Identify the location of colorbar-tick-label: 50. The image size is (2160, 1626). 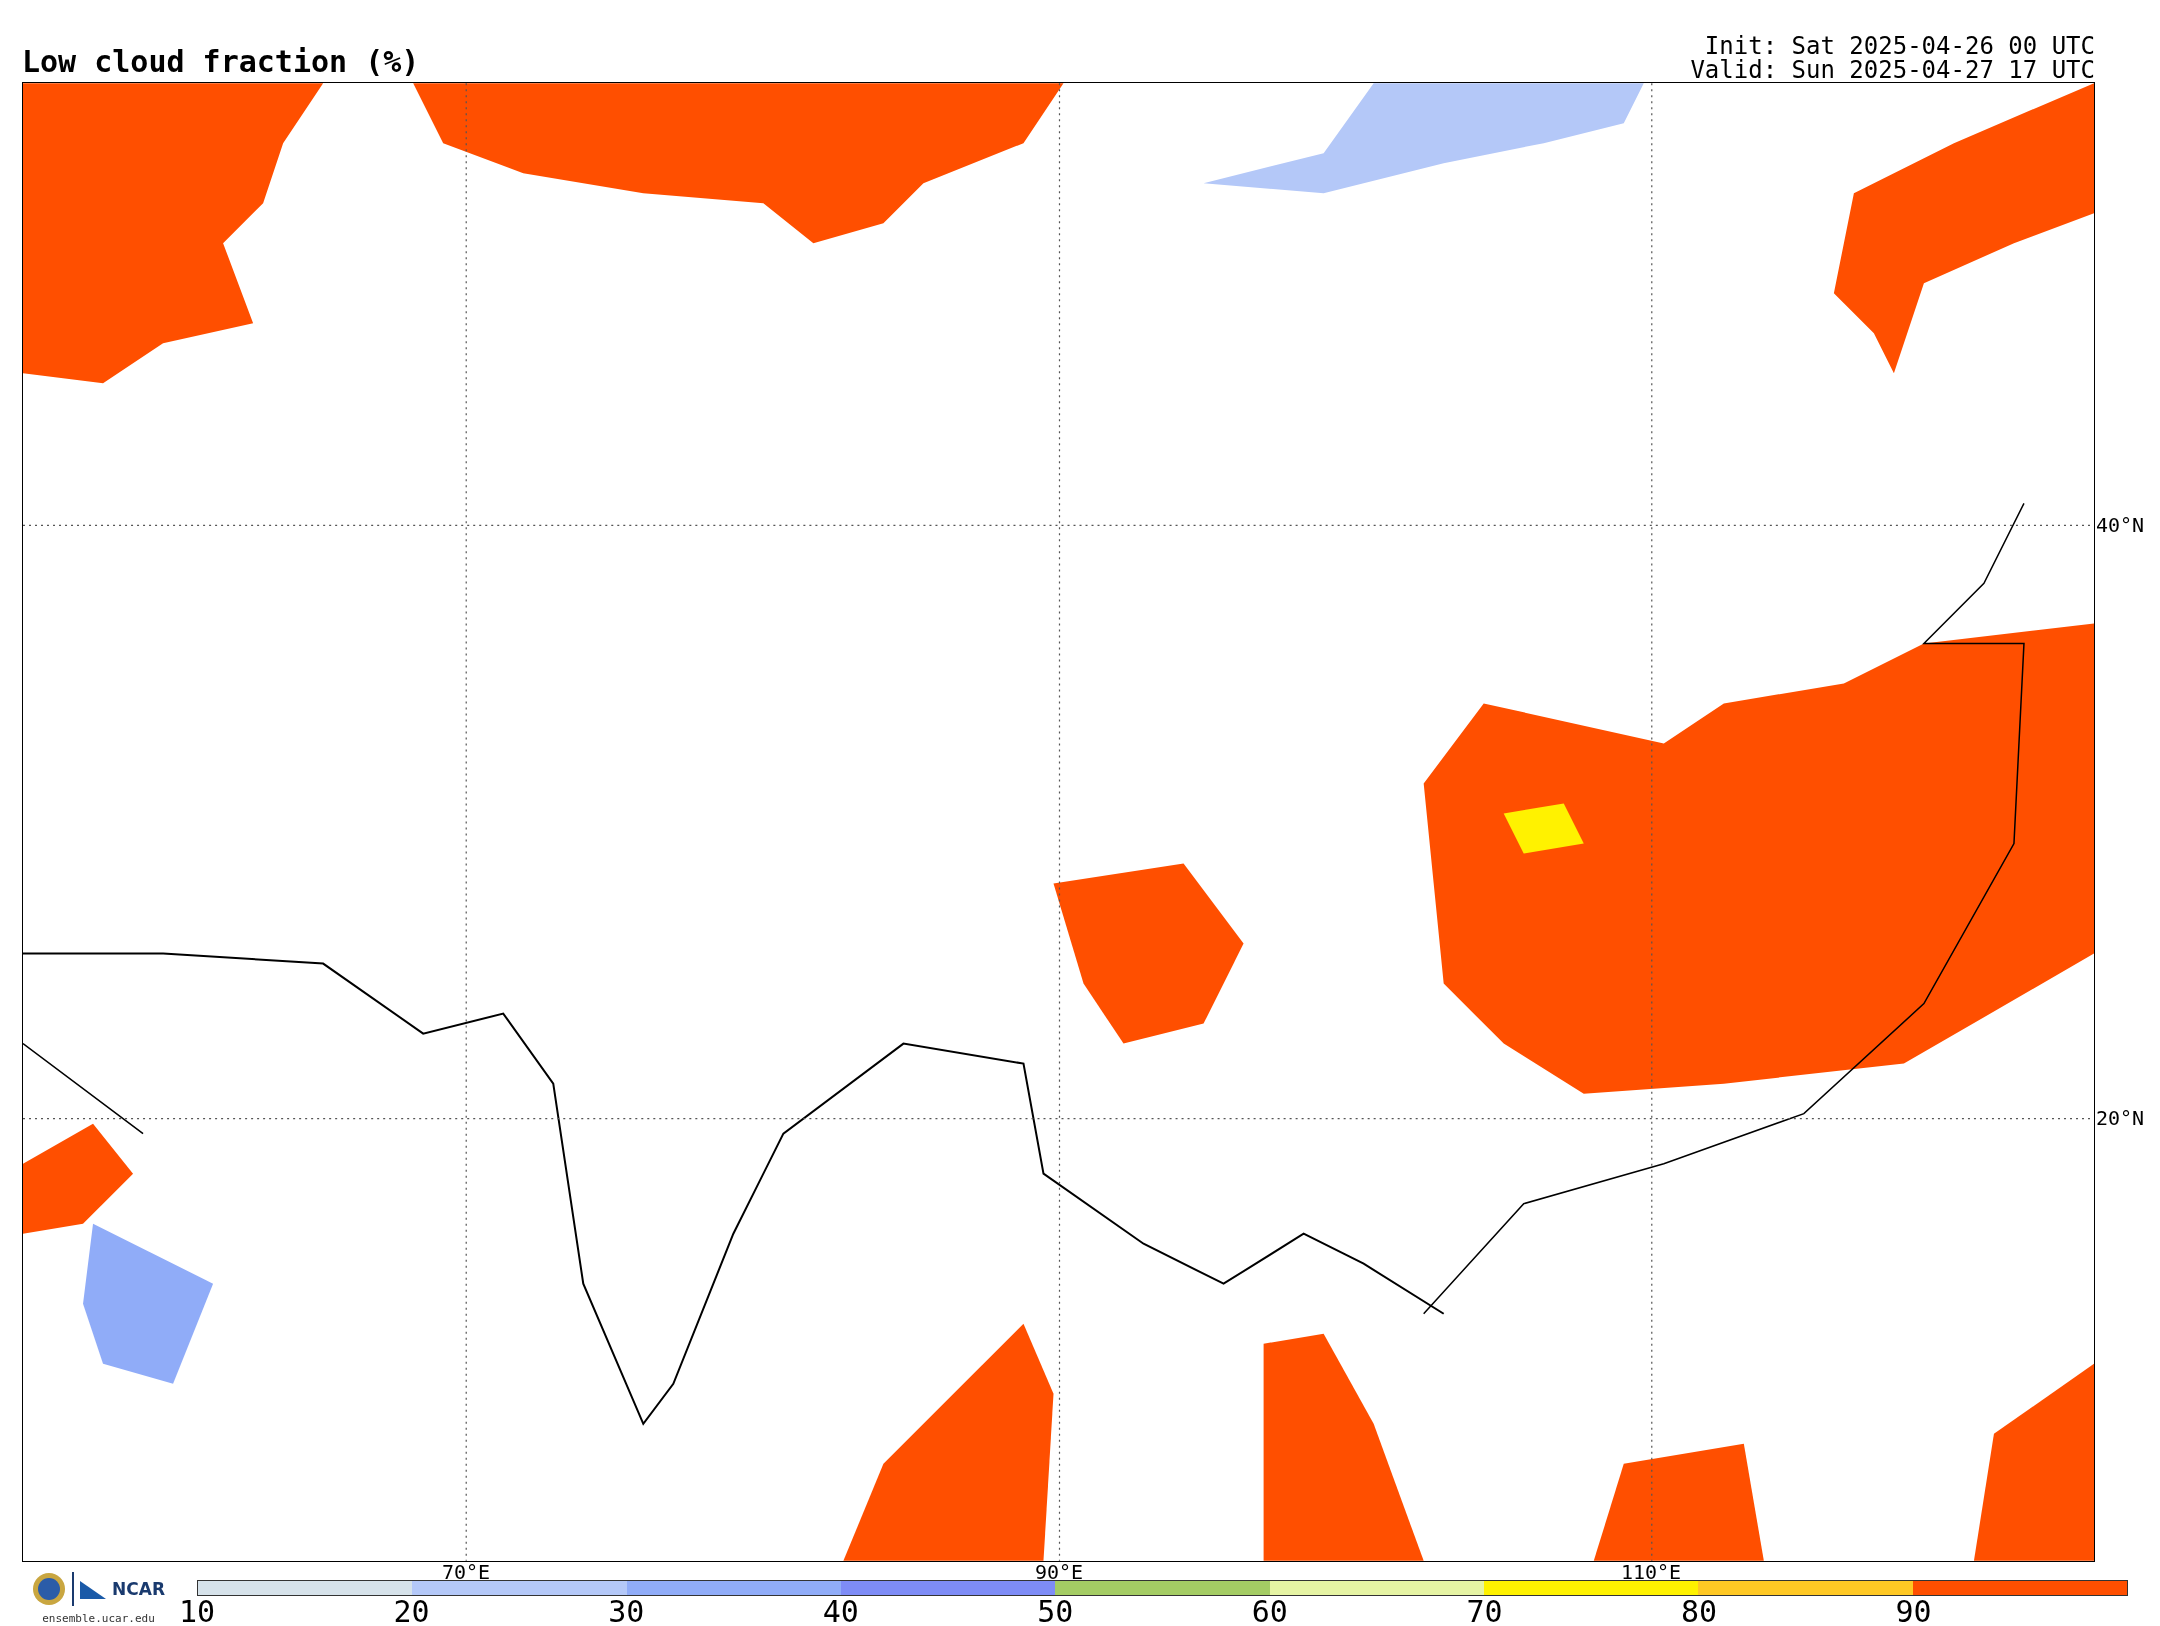
(1055, 1610).